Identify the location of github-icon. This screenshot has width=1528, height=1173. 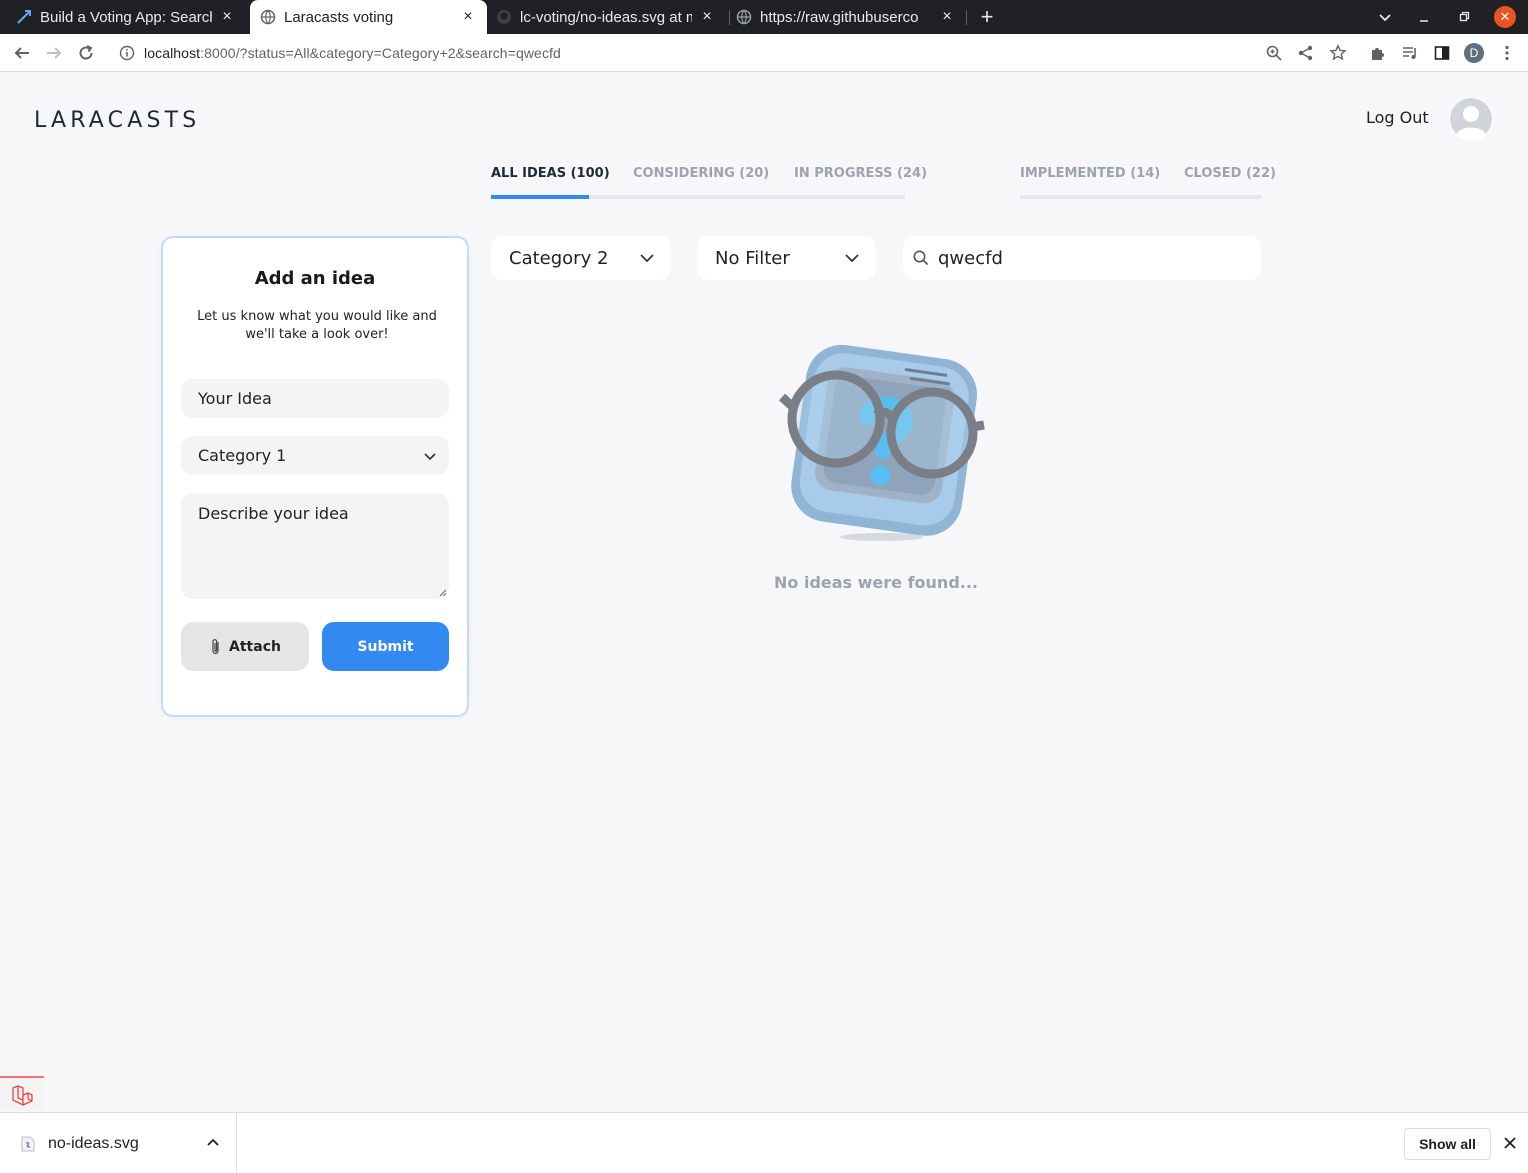
(504, 17).